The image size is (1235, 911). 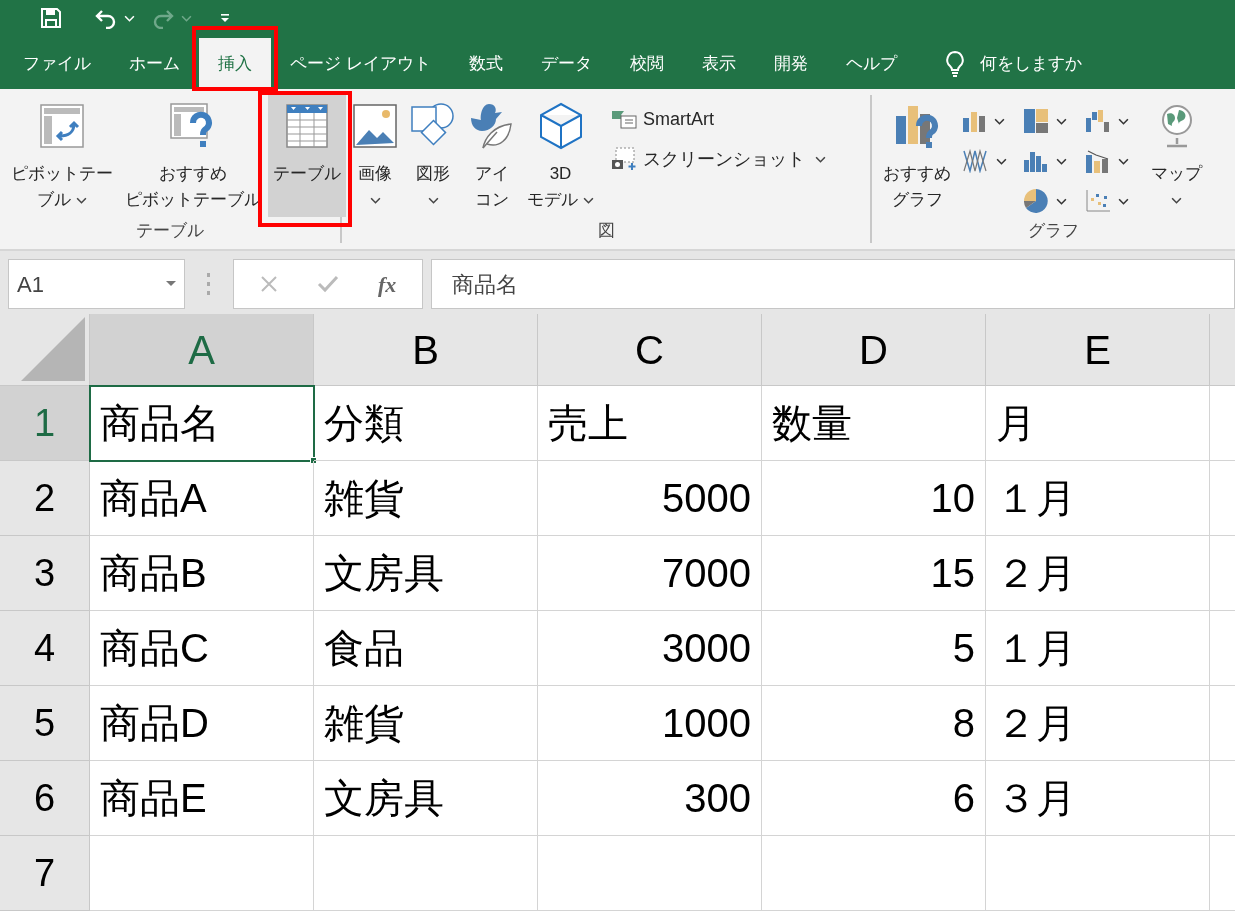 I want to click on enter-check-icon, so click(x=327, y=284).